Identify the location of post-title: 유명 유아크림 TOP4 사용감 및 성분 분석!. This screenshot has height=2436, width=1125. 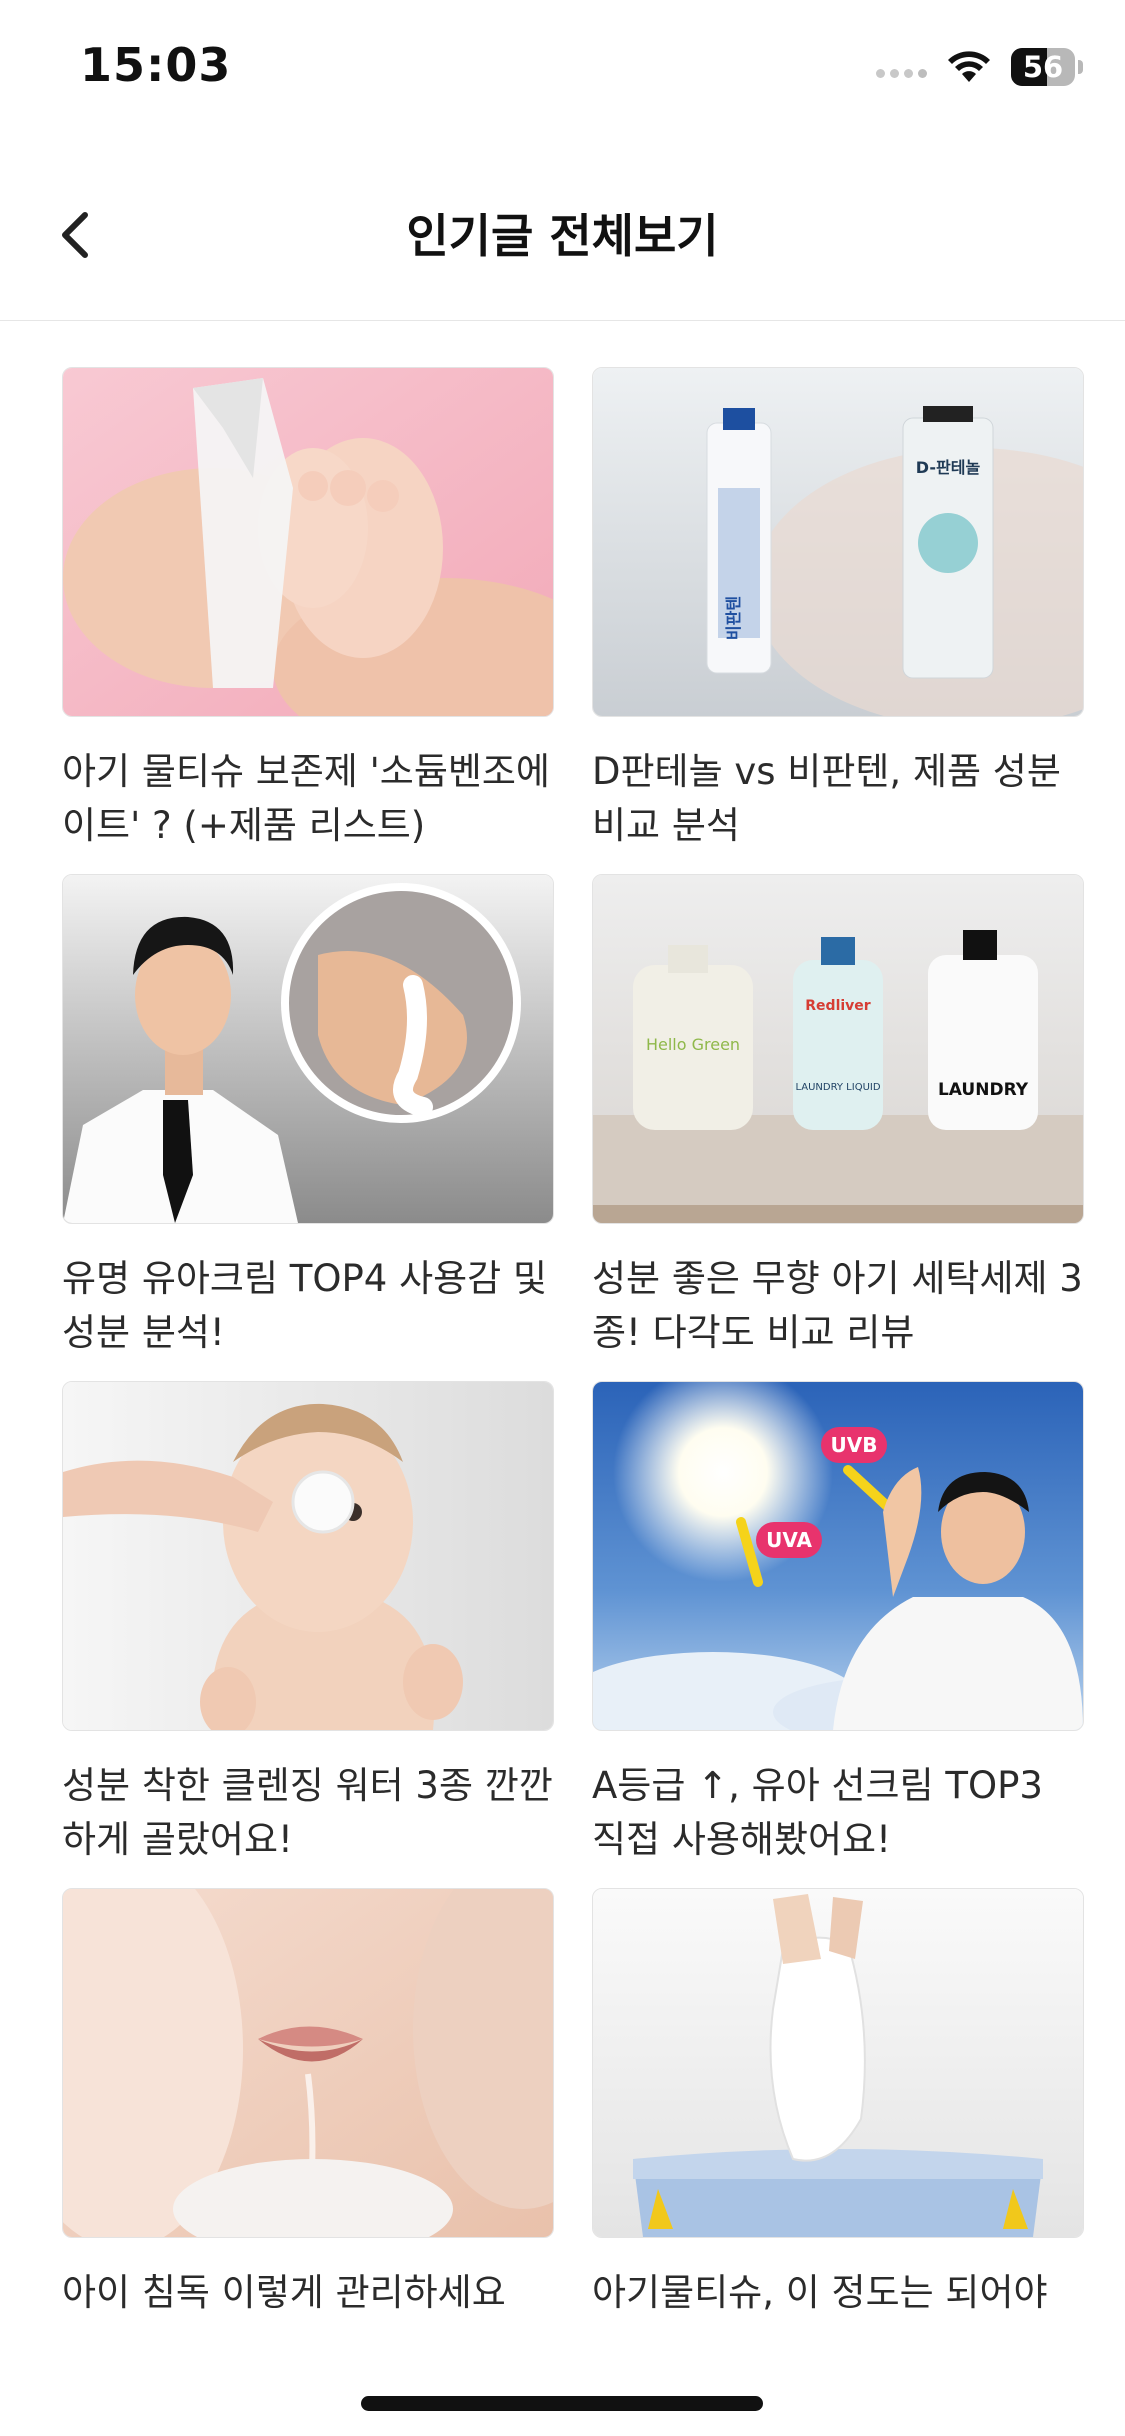
(305, 1305).